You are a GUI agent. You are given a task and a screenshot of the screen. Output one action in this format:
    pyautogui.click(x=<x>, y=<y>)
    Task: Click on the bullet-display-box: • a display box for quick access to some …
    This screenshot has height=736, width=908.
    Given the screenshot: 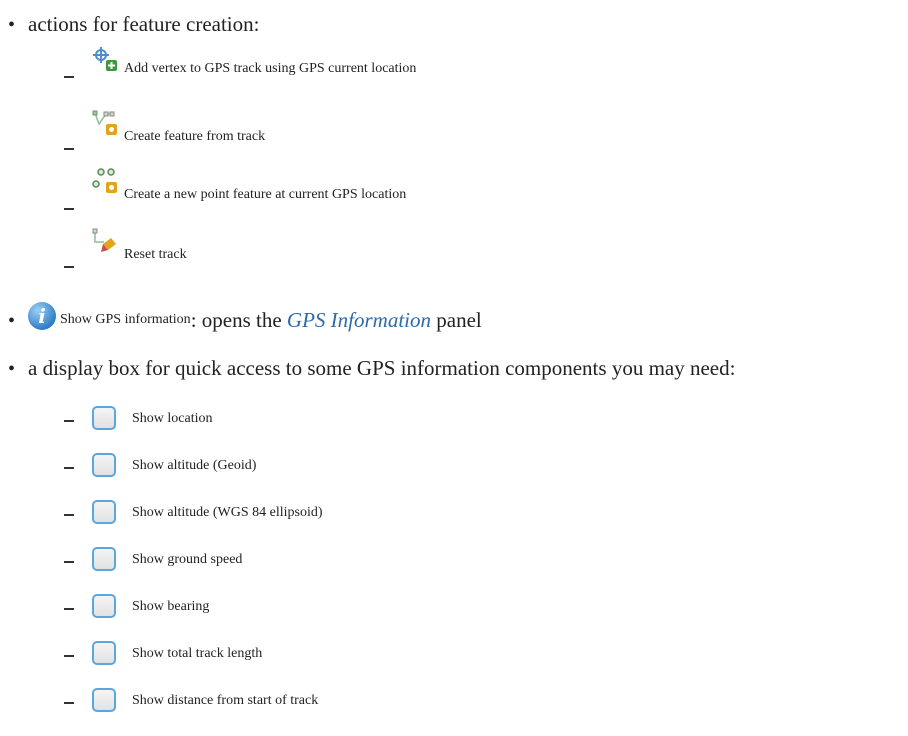 What is the action you would take?
    pyautogui.click(x=371, y=368)
    